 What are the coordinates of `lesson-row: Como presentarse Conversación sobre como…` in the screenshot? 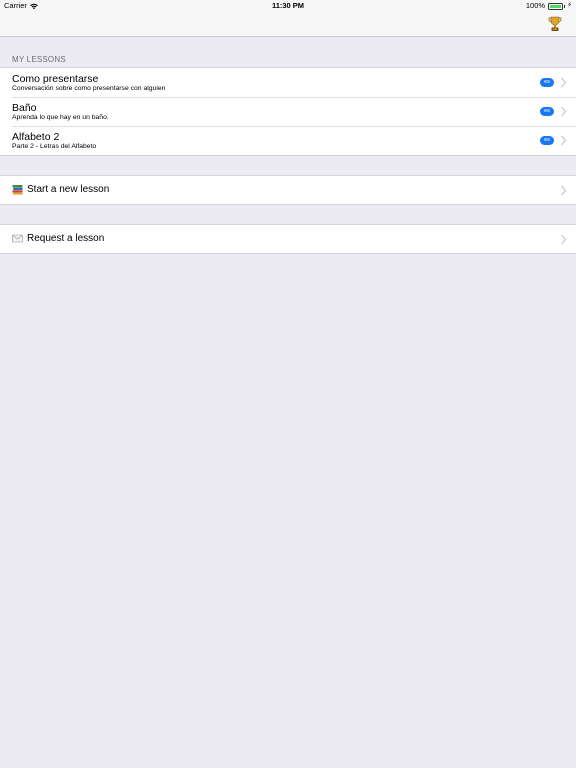 It's located at (288, 82).